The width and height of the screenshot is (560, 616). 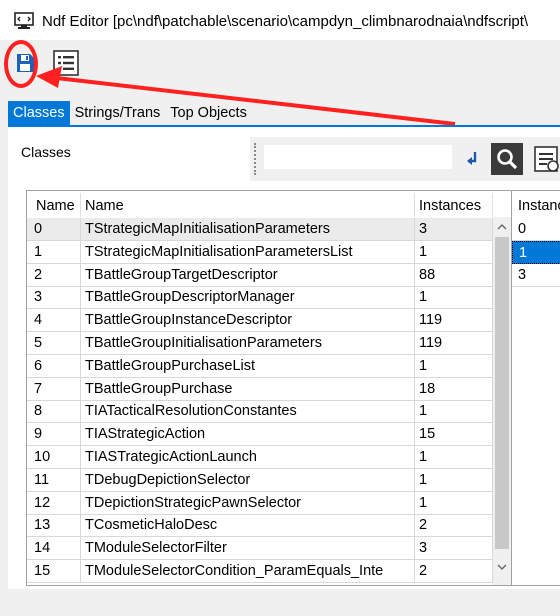 I want to click on row-instances-cell: 88, so click(x=454, y=275).